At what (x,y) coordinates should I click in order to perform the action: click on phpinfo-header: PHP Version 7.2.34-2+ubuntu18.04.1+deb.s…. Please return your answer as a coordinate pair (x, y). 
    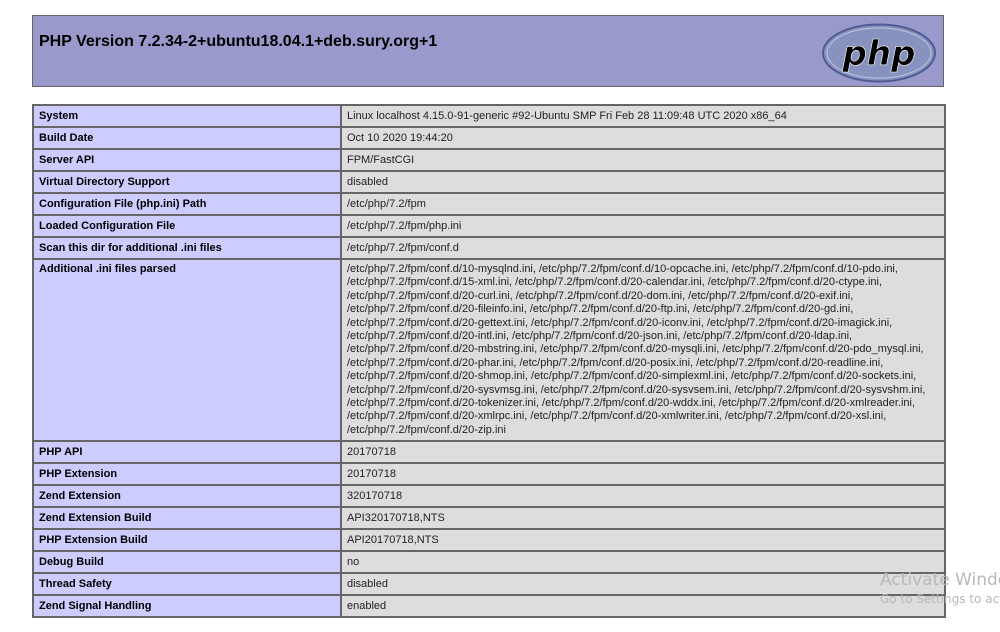
    Looking at the image, I should click on (488, 51).